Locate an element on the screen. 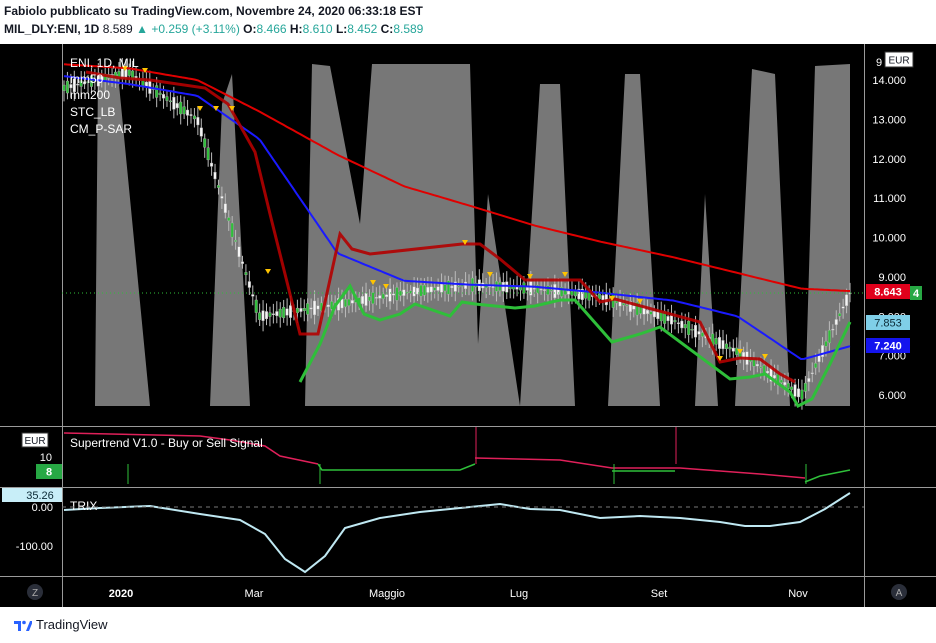 The width and height of the screenshot is (936, 643). close-label: C: is located at coordinates (387, 29).